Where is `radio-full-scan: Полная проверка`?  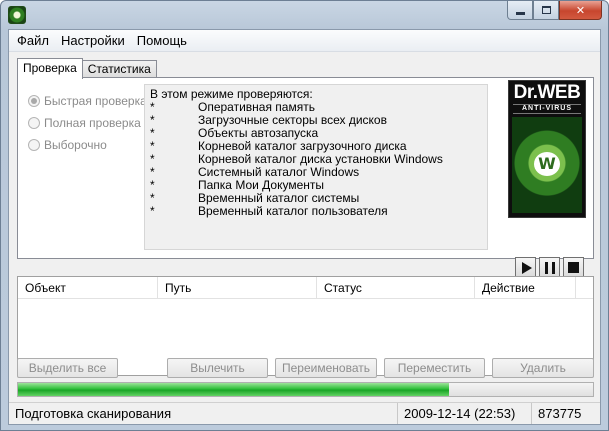 radio-full-scan: Полная проверка is located at coordinates (87, 123).